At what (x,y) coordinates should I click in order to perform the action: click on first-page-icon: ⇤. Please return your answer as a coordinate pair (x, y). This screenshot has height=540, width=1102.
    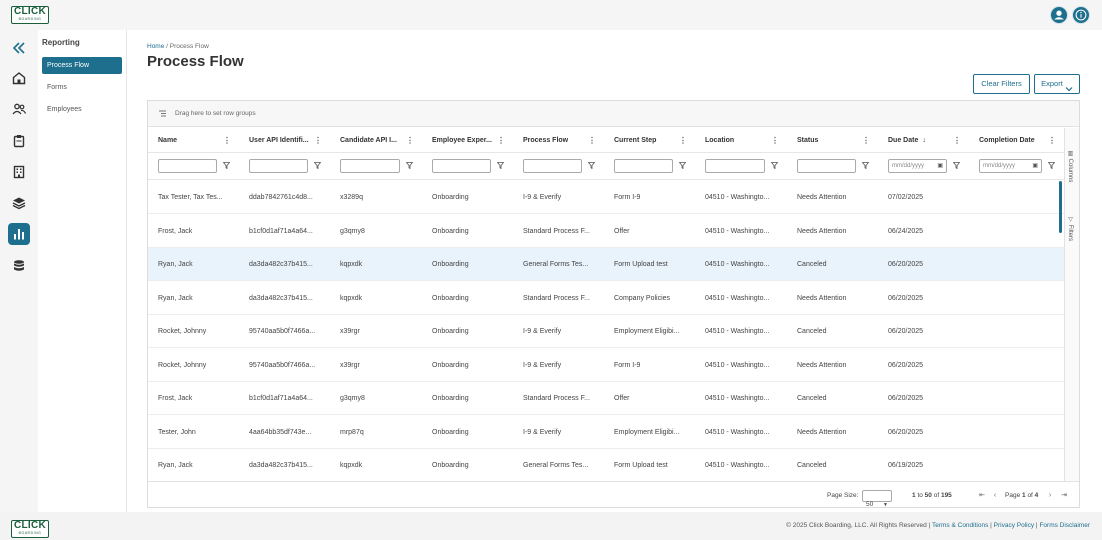
    Looking at the image, I should click on (982, 496).